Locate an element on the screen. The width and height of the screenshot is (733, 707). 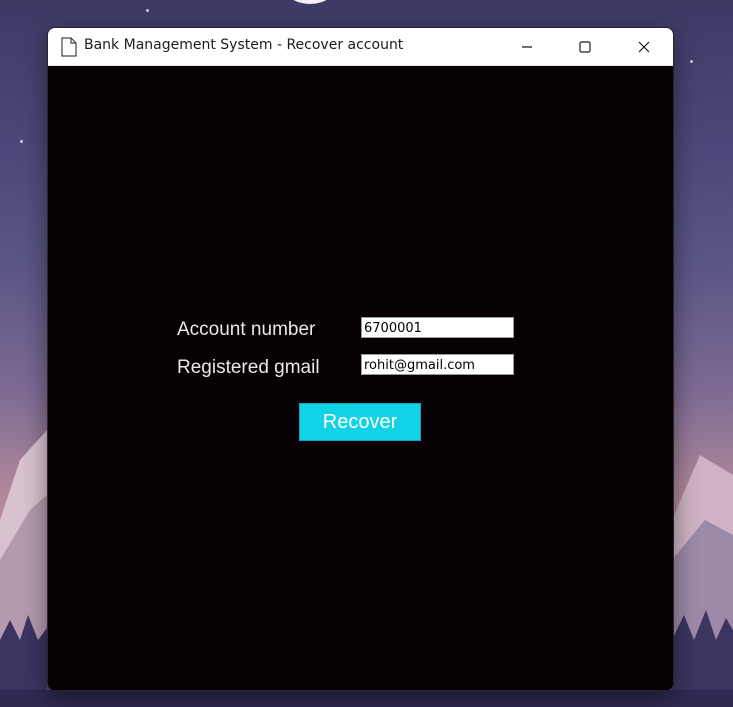
registered-gmail-label: Registered gmail is located at coordinates (248, 367).